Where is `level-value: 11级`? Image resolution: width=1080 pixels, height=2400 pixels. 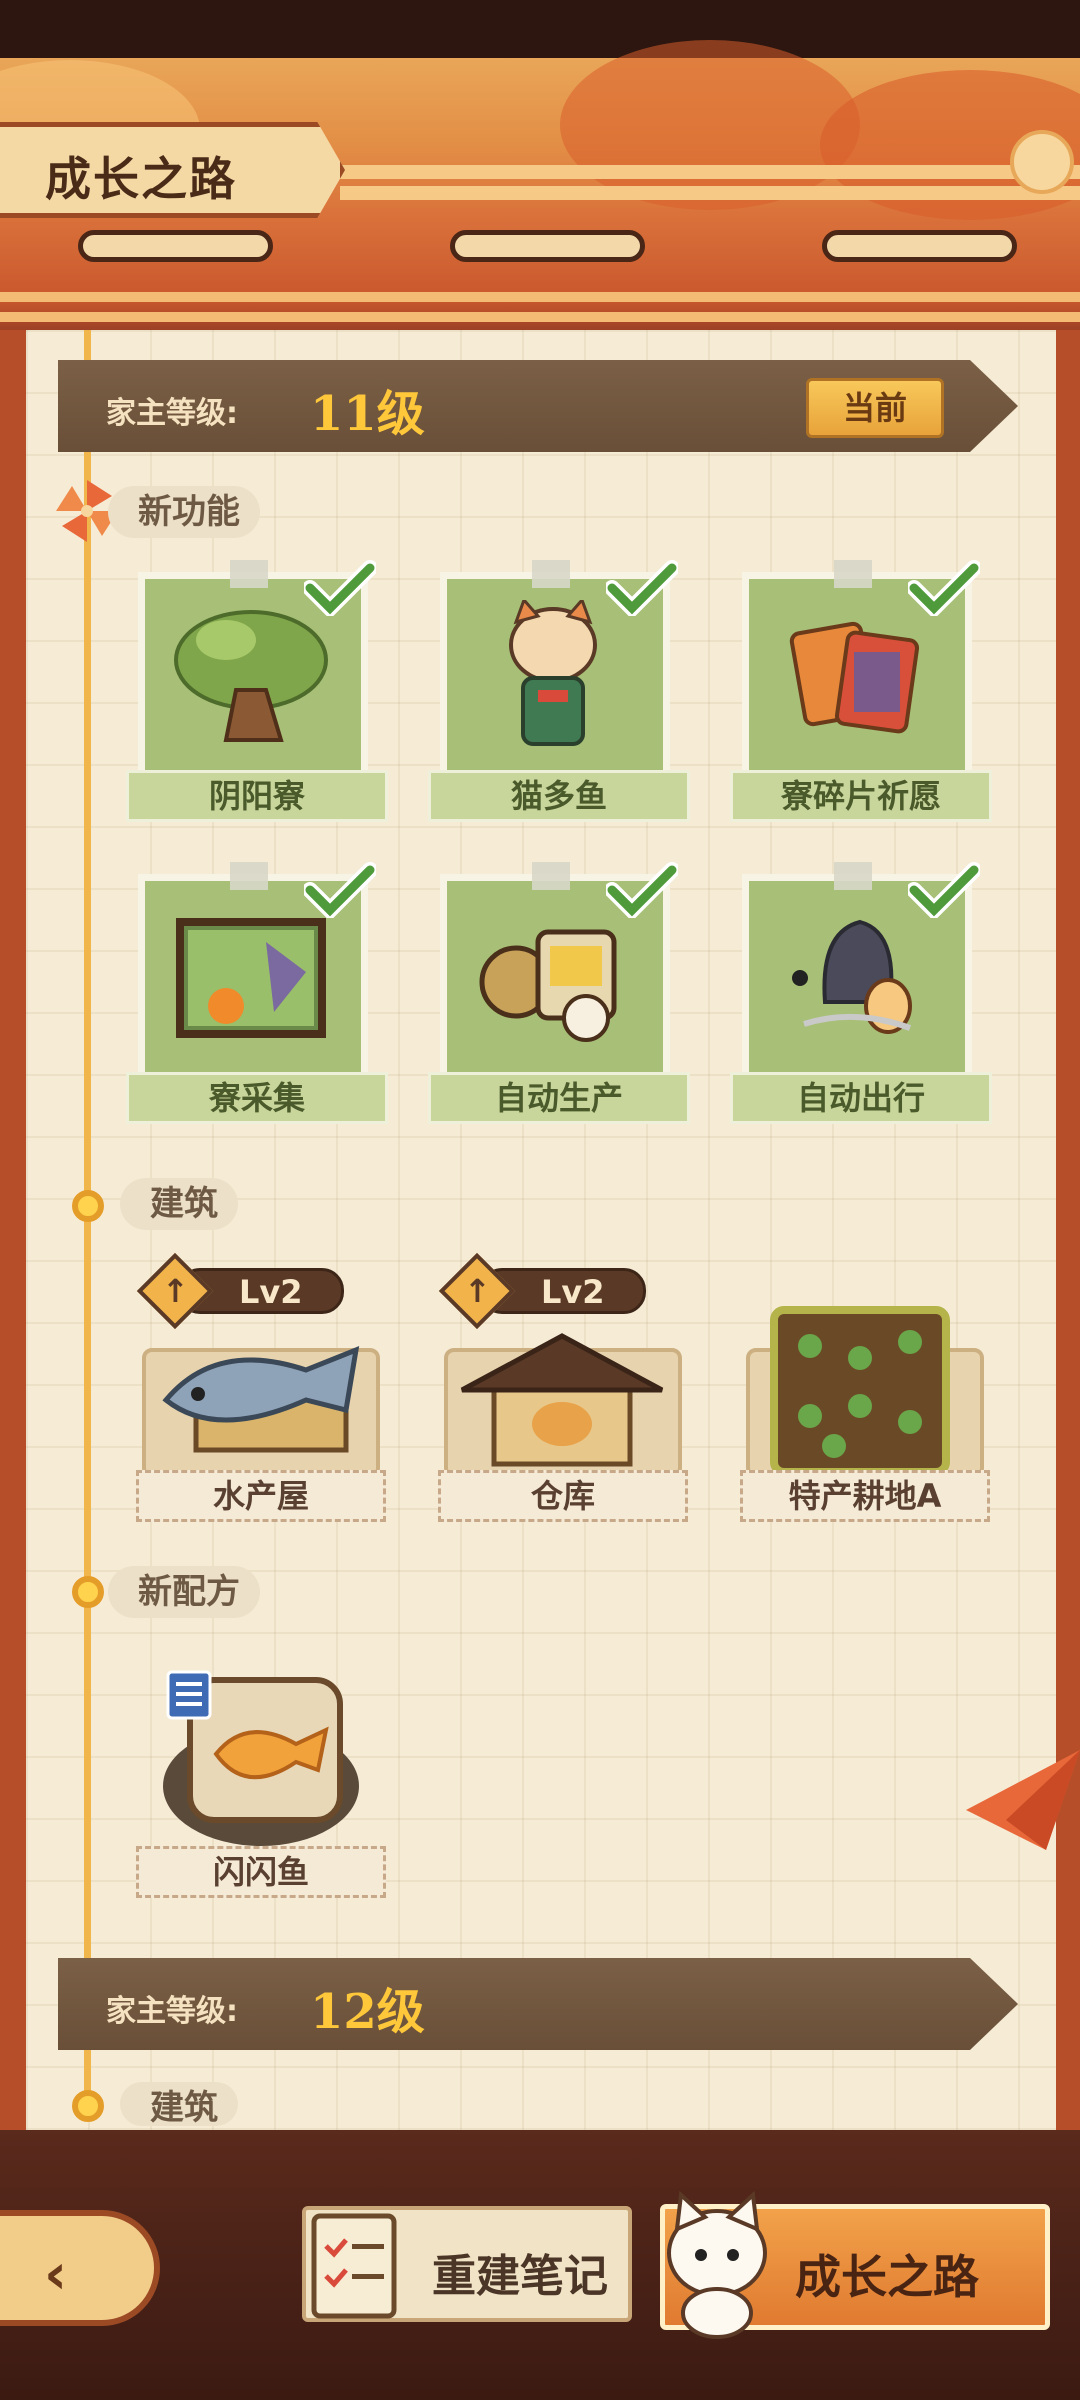 level-value: 11级 is located at coordinates (367, 414).